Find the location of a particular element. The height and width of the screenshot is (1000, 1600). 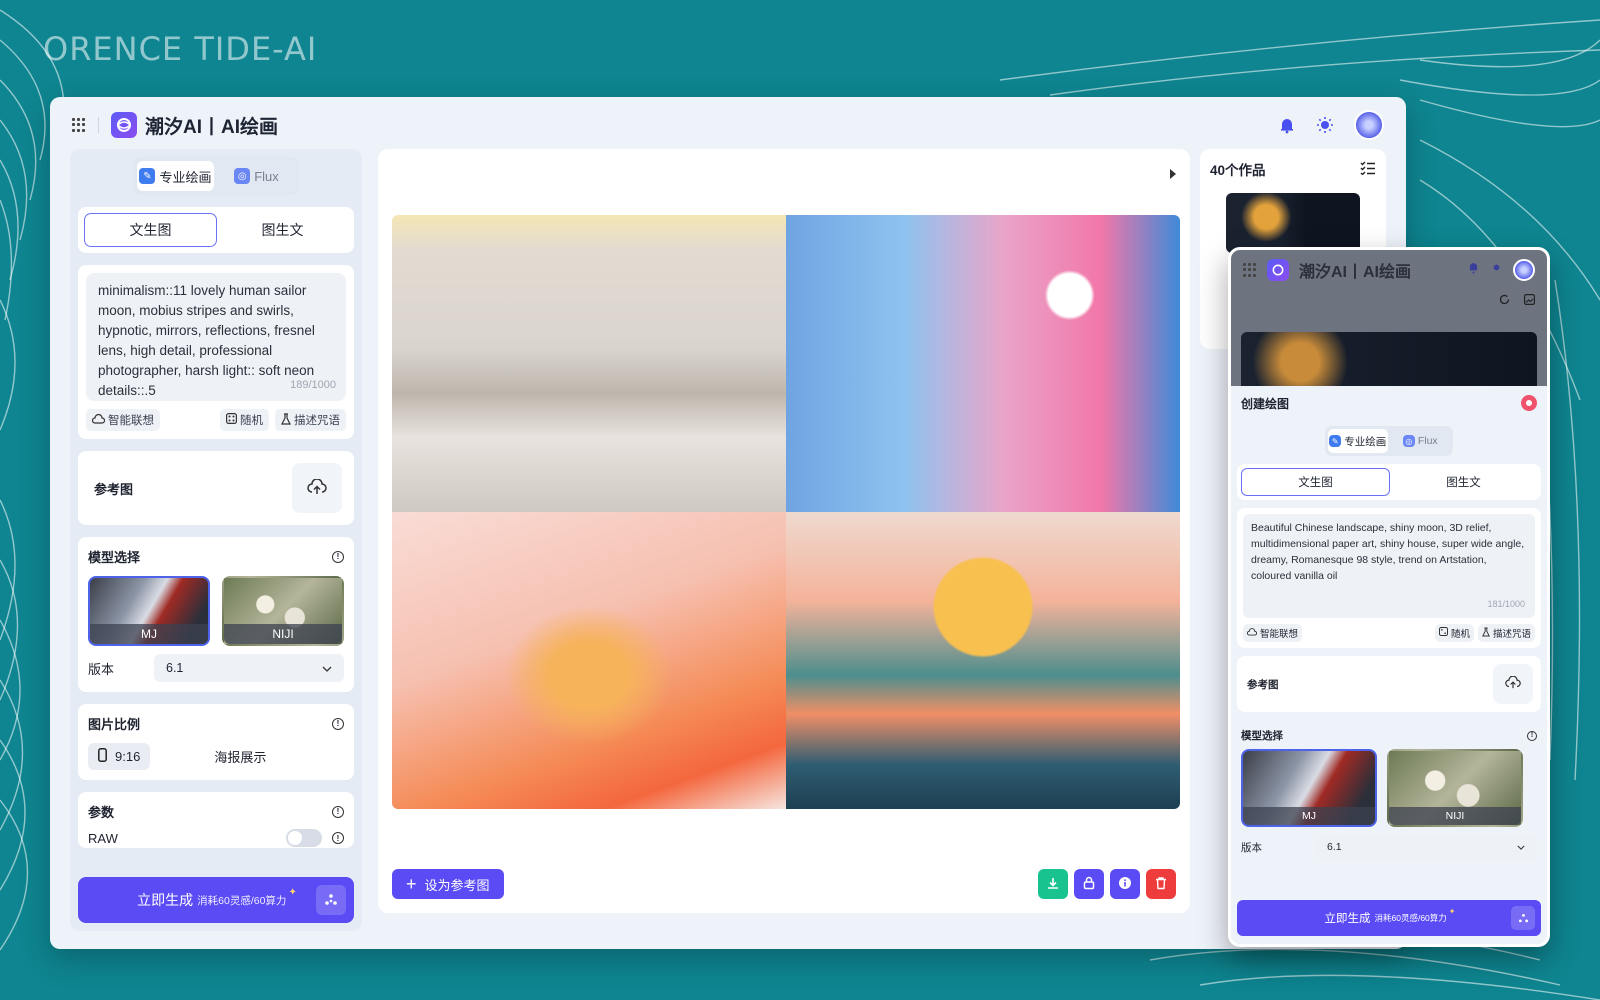

mobile-work-thumbnail is located at coordinates (1389, 362).